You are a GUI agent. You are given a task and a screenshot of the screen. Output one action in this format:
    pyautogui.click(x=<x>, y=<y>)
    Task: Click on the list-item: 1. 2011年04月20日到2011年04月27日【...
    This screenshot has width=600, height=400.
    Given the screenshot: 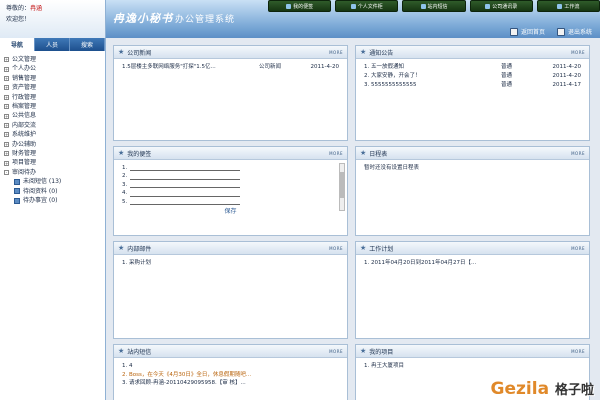 What is the action you would take?
    pyautogui.click(x=472, y=263)
    